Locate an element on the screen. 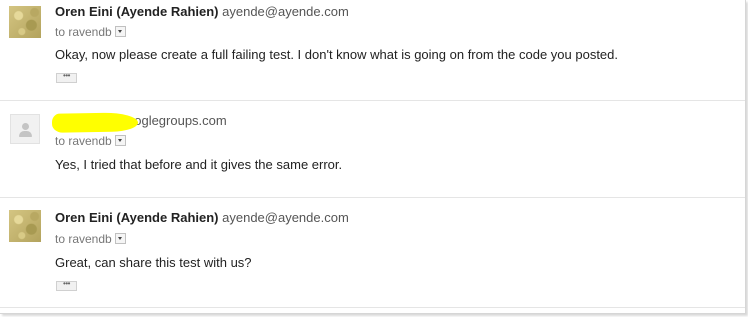 The image size is (748, 317). person-head-shape is located at coordinates (25, 126).